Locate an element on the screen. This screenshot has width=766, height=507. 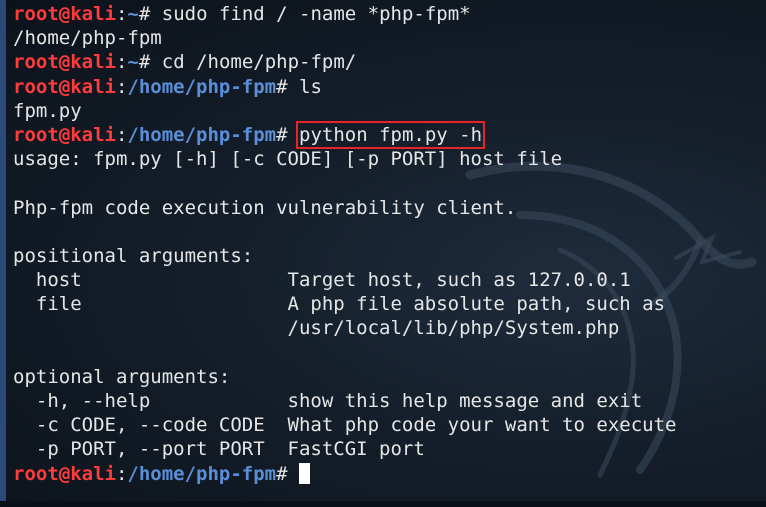
output-line: fpm.py is located at coordinates (47, 110).